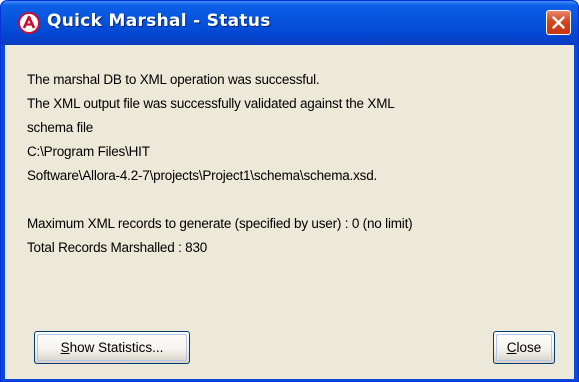  What do you see at coordinates (524, 347) in the screenshot?
I see `close-button: Close` at bounding box center [524, 347].